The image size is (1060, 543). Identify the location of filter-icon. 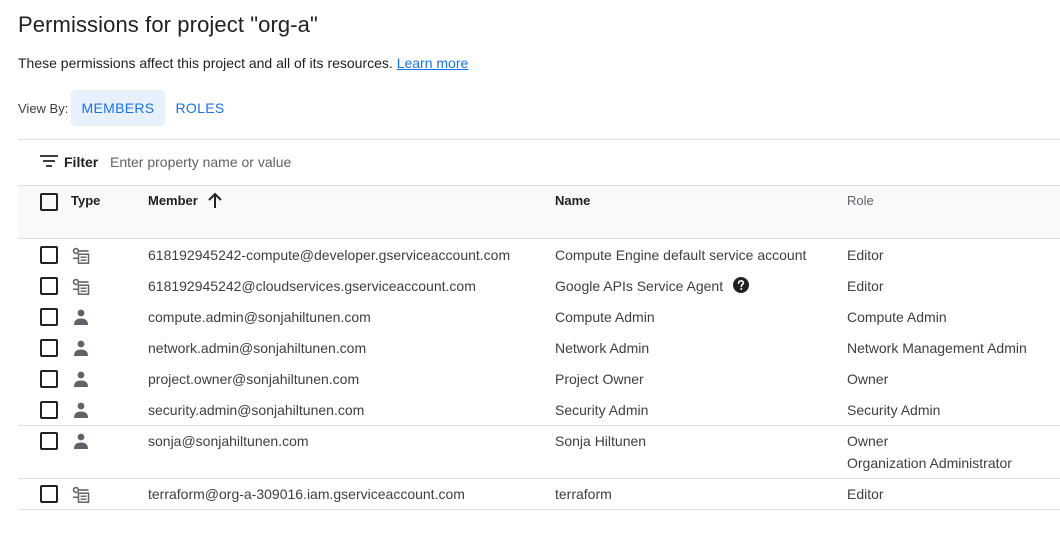
(49, 161).